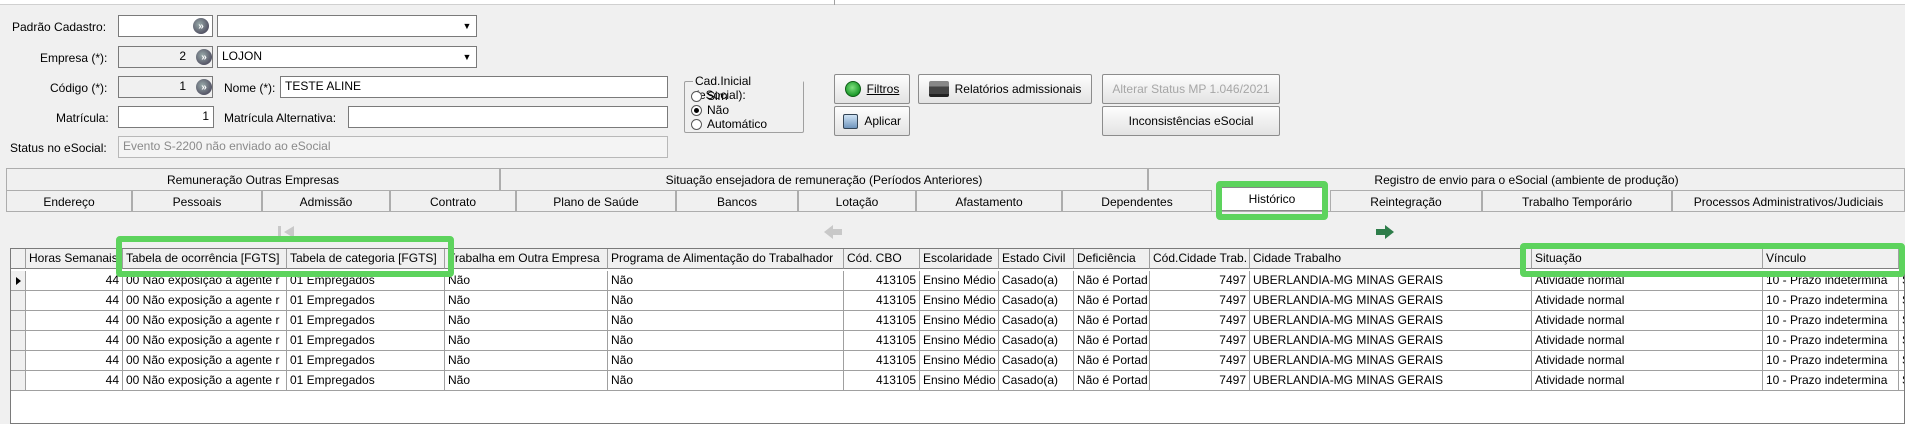 The height and width of the screenshot is (424, 1905). I want to click on col-escolaridade: Escolaridade, so click(959, 259).